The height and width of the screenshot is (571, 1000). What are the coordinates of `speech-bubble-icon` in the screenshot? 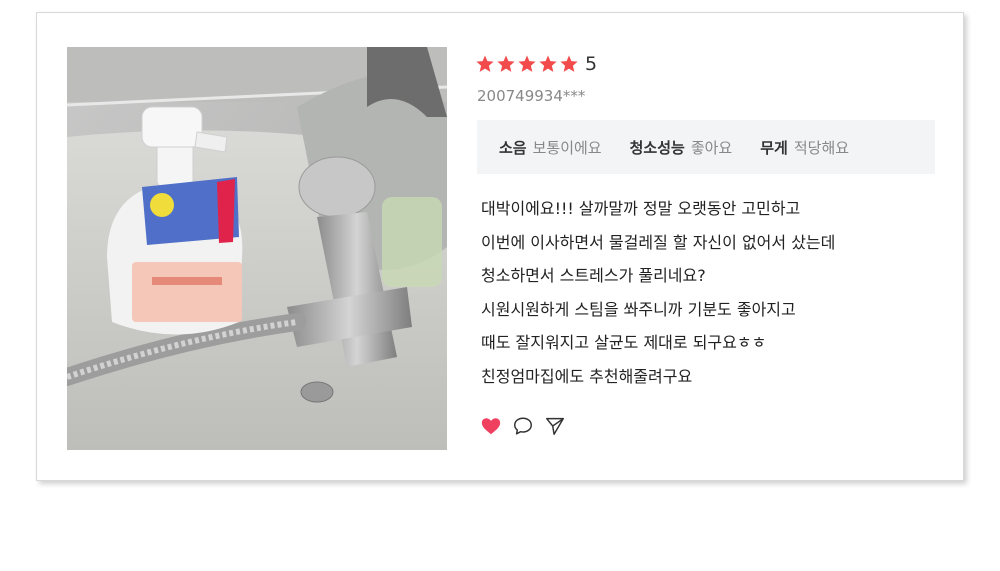 It's located at (523, 426).